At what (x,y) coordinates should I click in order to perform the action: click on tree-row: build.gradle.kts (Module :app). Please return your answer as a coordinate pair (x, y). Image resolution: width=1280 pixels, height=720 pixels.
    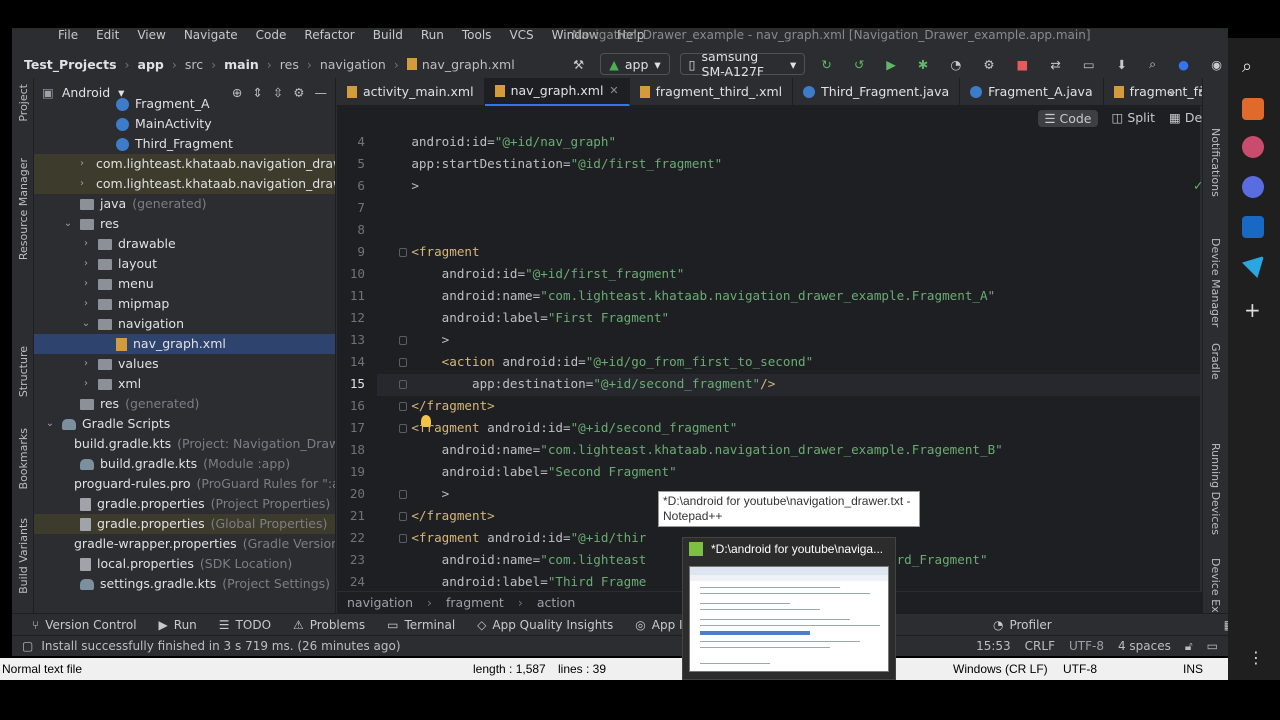
    Looking at the image, I should click on (184, 464).